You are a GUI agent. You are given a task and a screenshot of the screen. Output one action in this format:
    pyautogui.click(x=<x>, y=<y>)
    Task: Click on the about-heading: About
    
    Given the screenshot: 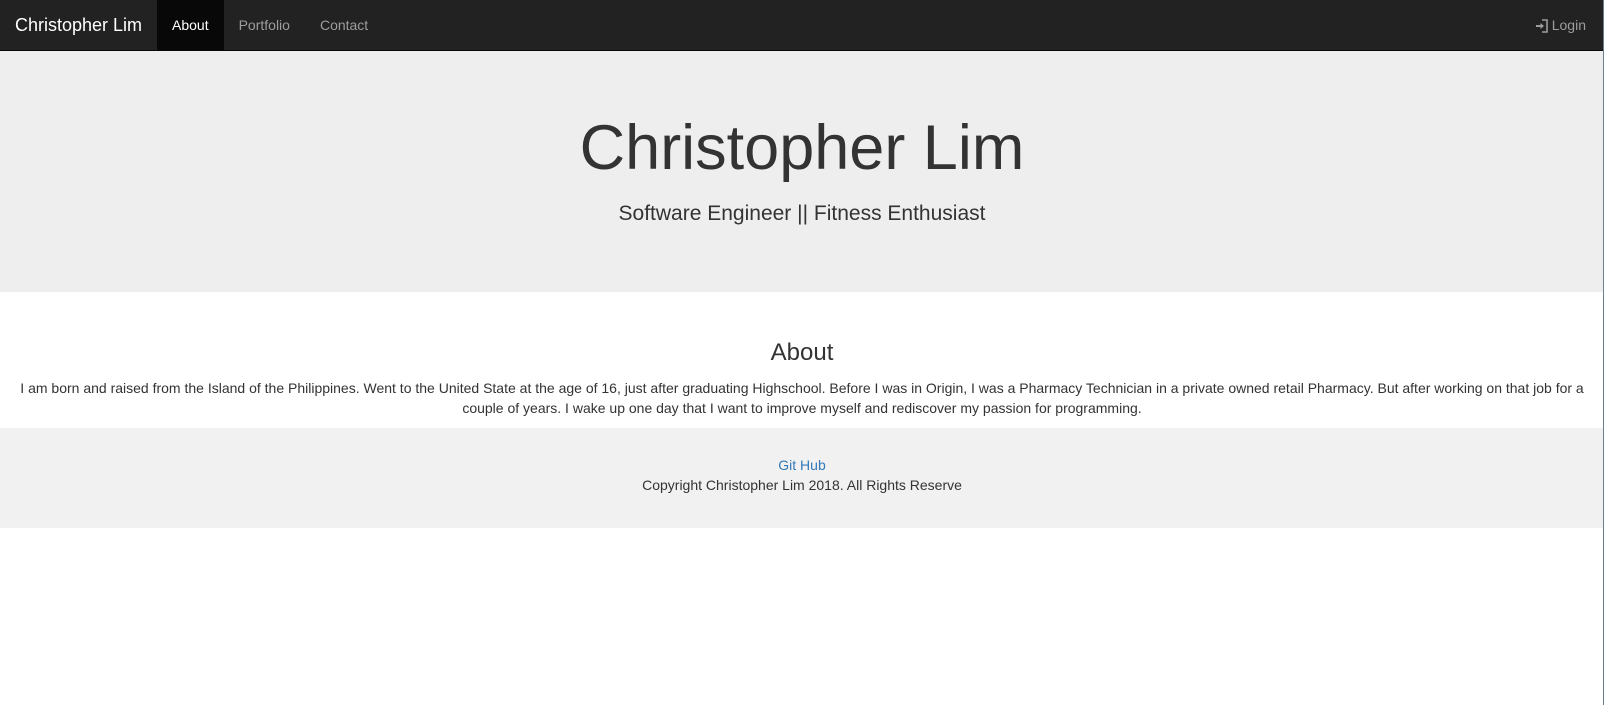 What is the action you would take?
    pyautogui.click(x=802, y=352)
    